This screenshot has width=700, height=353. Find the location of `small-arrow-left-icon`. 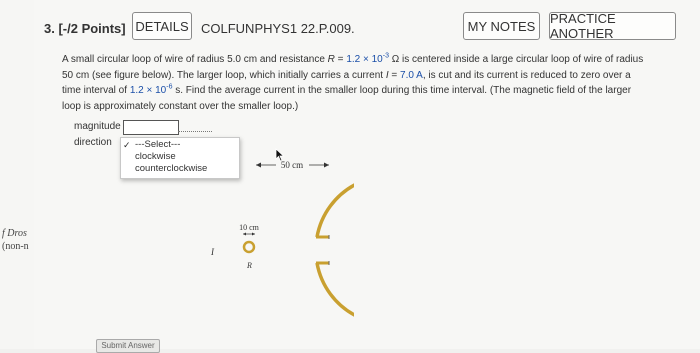

small-arrow-left-icon is located at coordinates (244, 234).